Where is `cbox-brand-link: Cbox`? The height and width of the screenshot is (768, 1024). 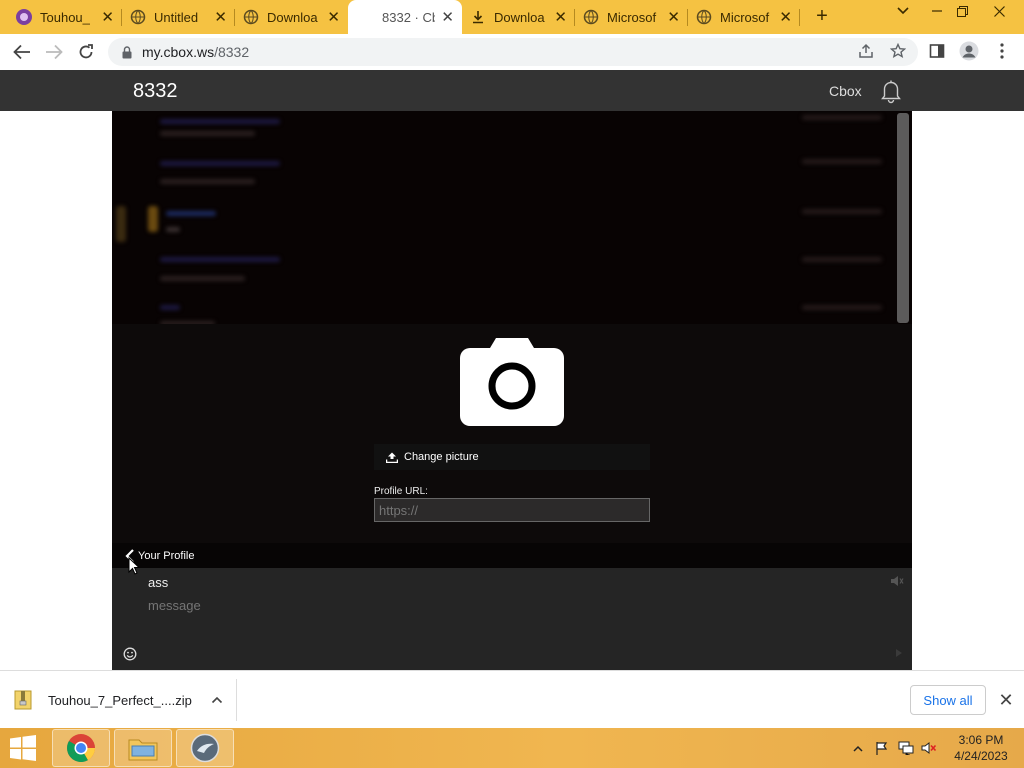 cbox-brand-link: Cbox is located at coordinates (845, 91).